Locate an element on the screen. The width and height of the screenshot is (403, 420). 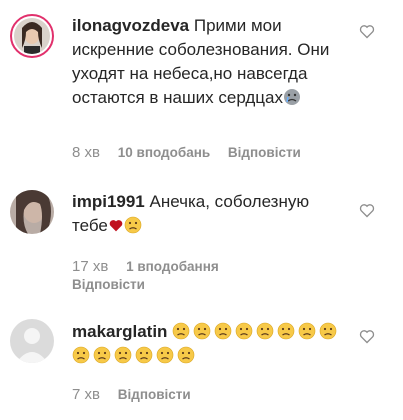
crying-face-emoji is located at coordinates (292, 97).